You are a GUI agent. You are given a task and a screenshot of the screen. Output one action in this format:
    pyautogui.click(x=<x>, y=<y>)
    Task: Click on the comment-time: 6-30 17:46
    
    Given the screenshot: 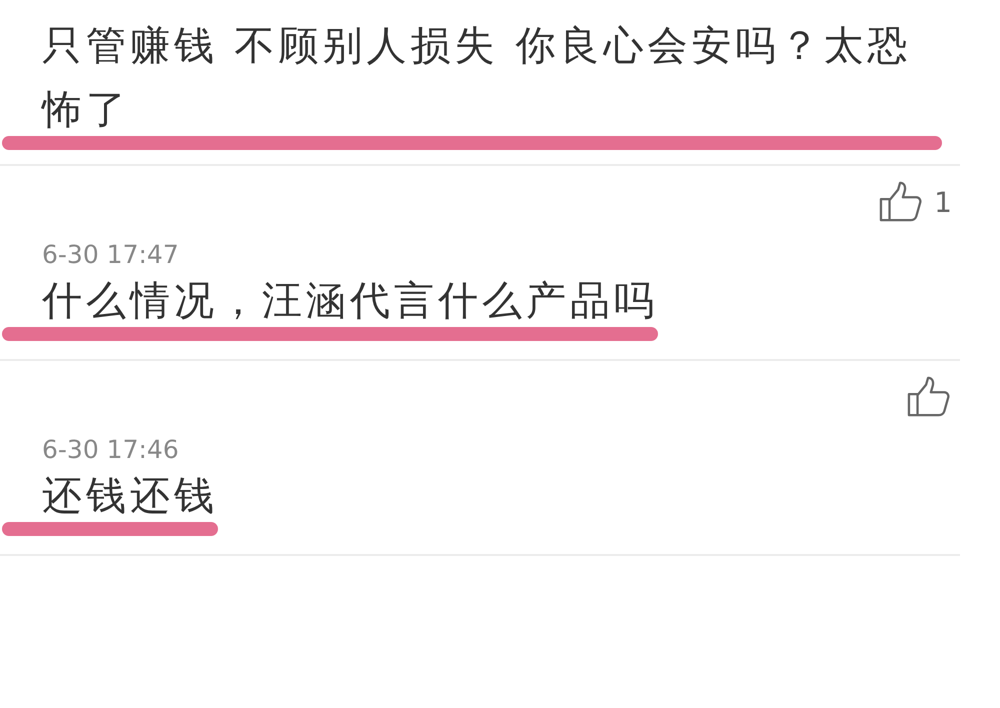 What is the action you would take?
    pyautogui.click(x=111, y=449)
    